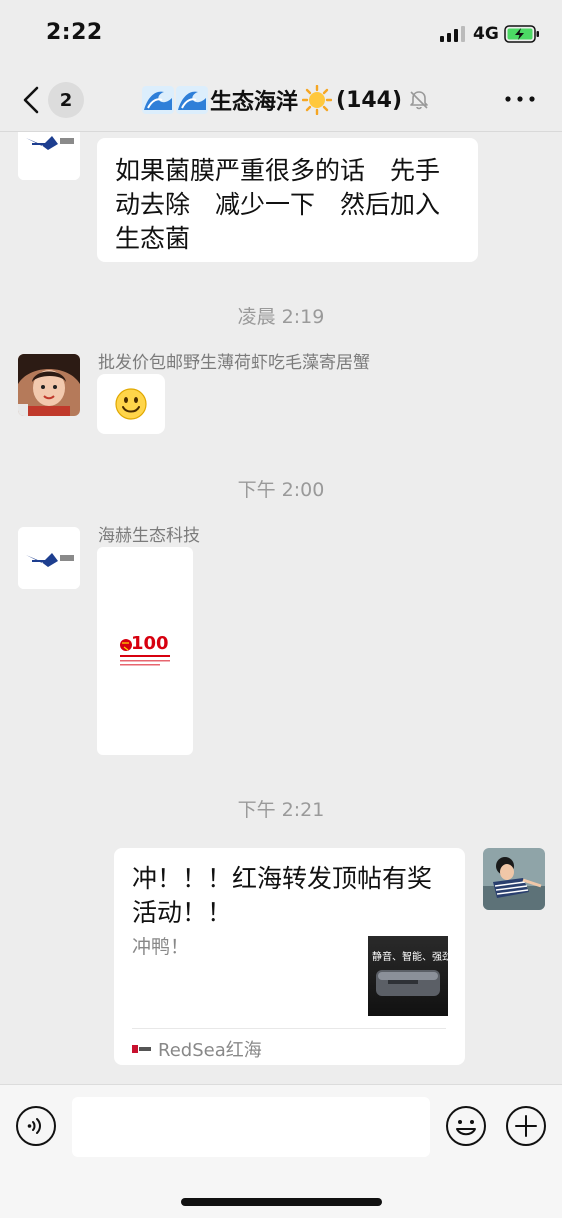  What do you see at coordinates (466, 1126) in the screenshot?
I see `emoji-icon` at bounding box center [466, 1126].